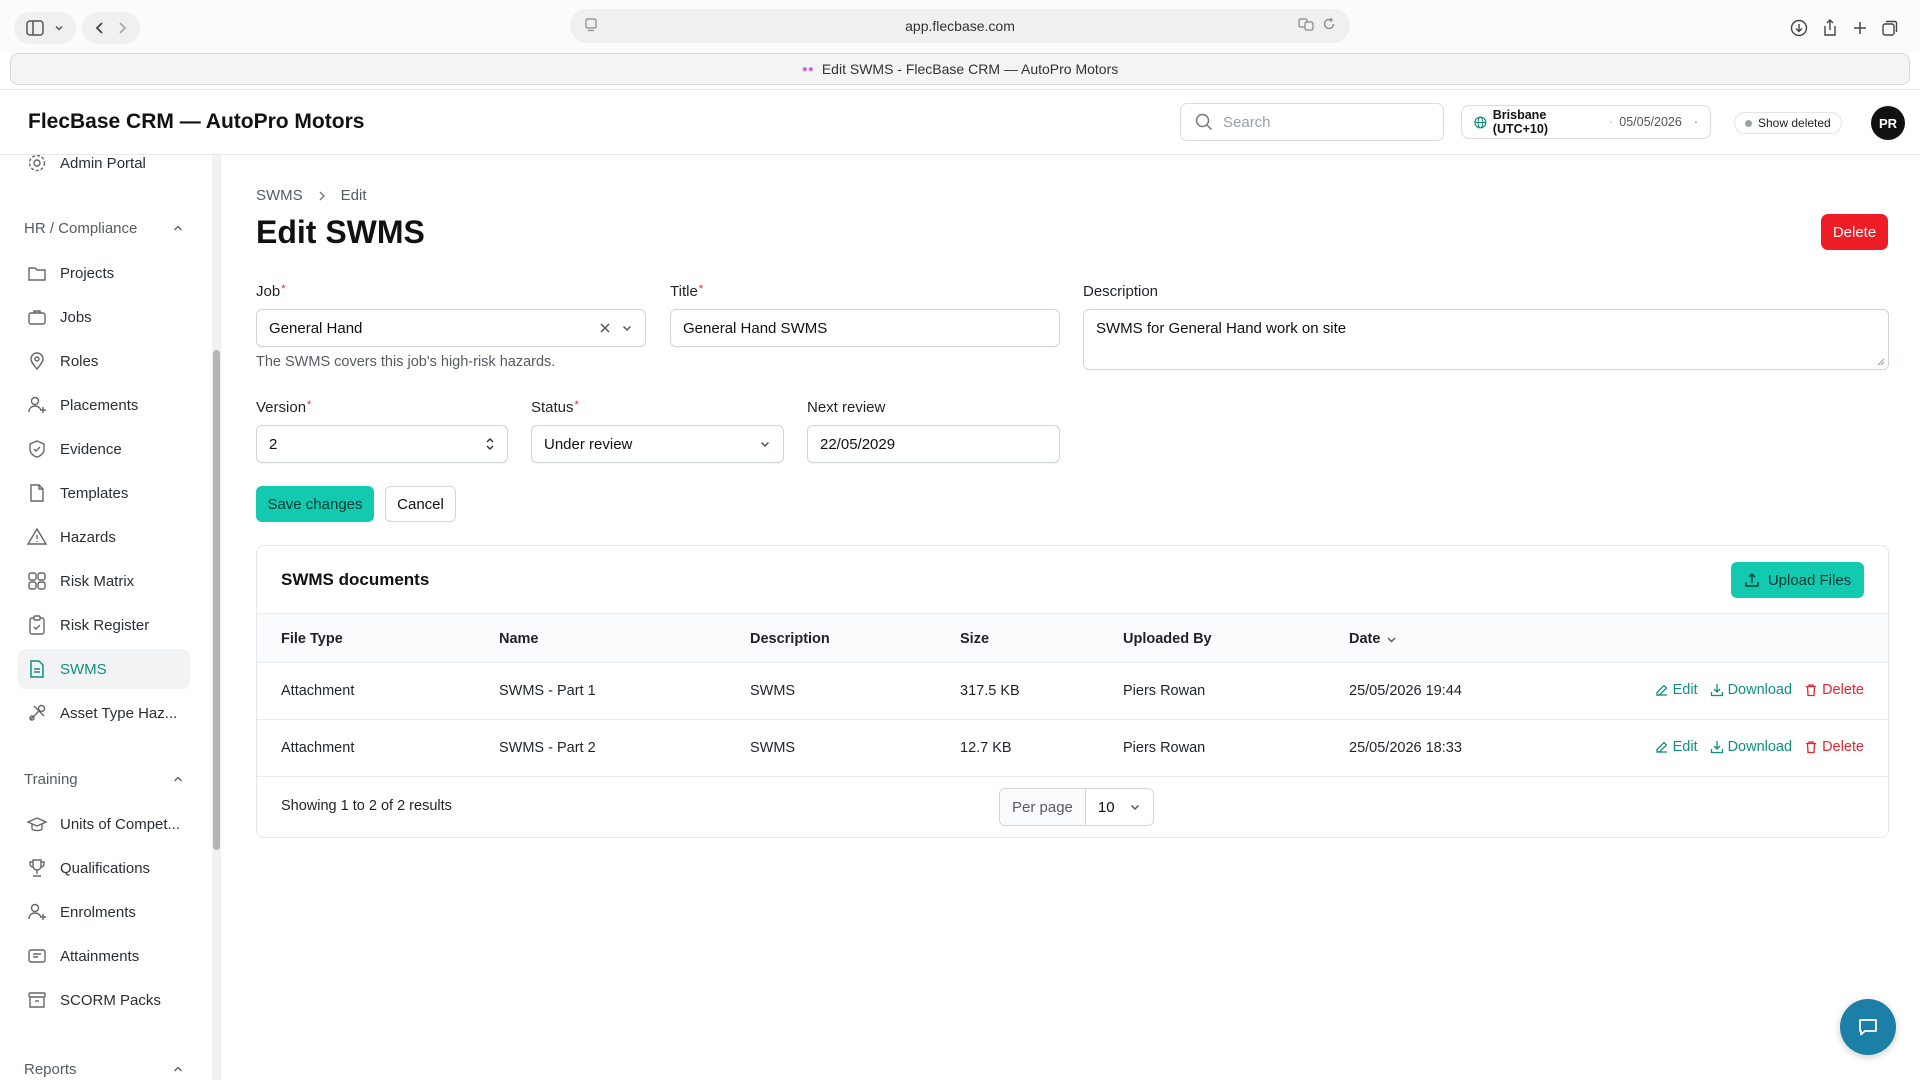 Image resolution: width=1920 pixels, height=1080 pixels. I want to click on sidebar-item-enrolments: Enrolments, so click(104, 912).